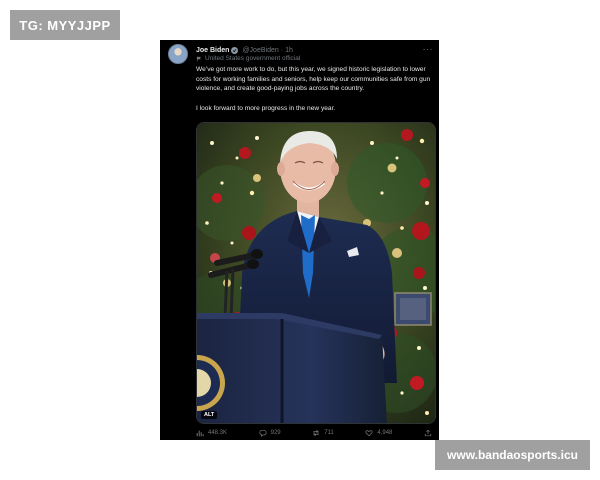 This screenshot has height=480, width=600. Describe the element at coordinates (235, 50) in the screenshot. I see `verified-badge-icon` at that location.